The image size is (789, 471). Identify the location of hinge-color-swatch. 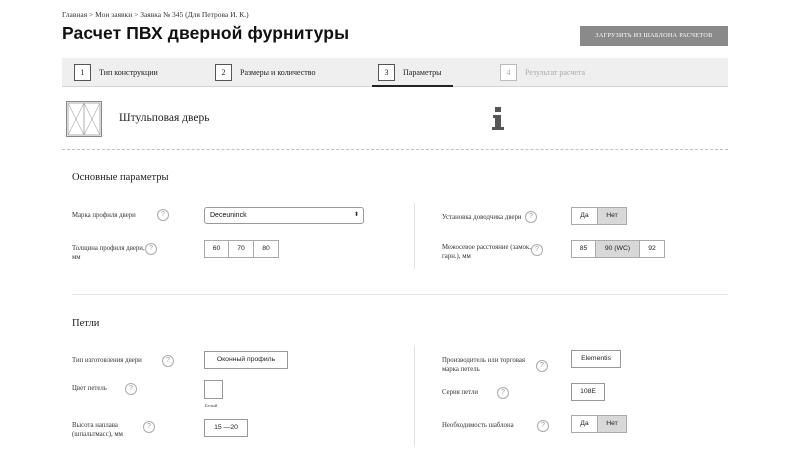
(213, 389).